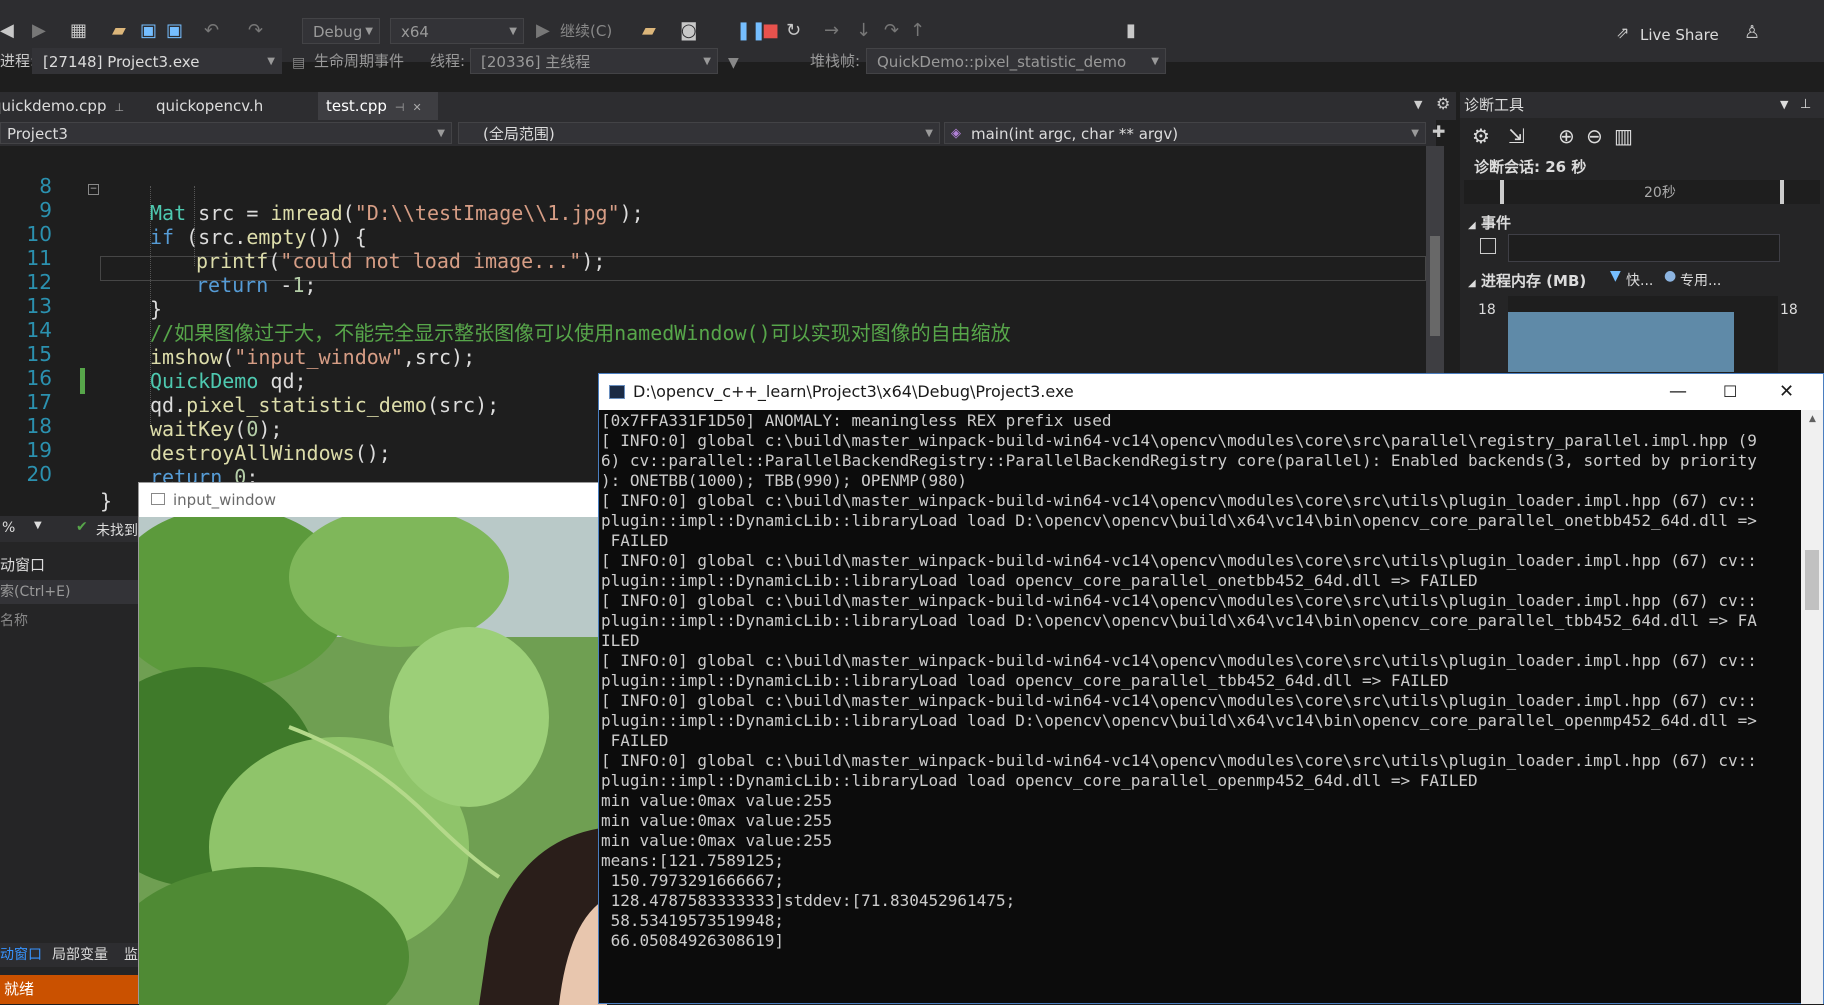 The image size is (1824, 1005). What do you see at coordinates (38, 525) in the screenshot?
I see `chevron-down-icon: ▼` at bounding box center [38, 525].